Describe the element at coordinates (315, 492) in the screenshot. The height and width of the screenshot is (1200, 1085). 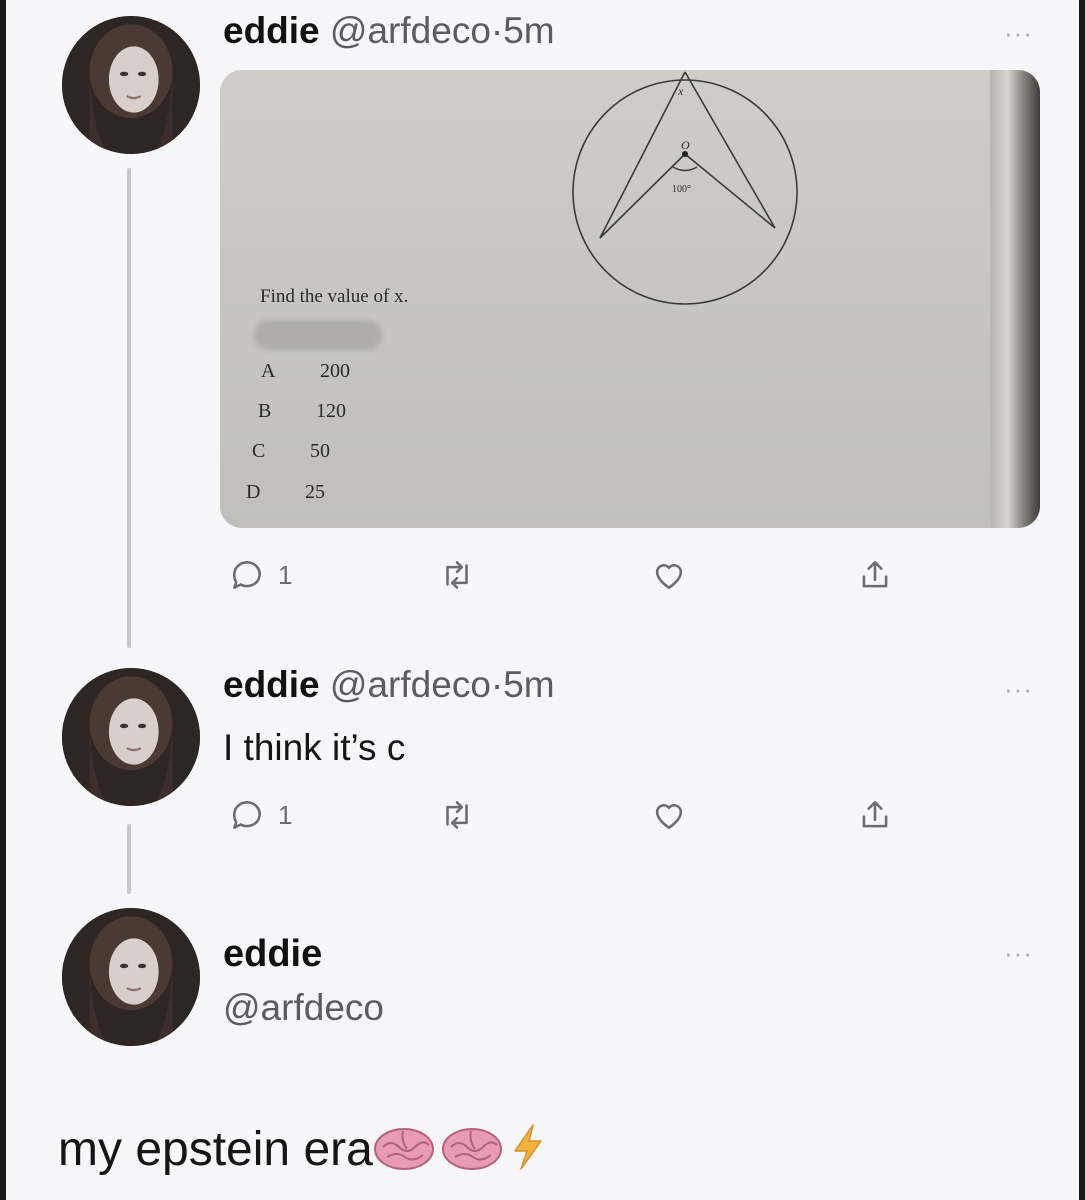
I see `option-value: 25` at that location.